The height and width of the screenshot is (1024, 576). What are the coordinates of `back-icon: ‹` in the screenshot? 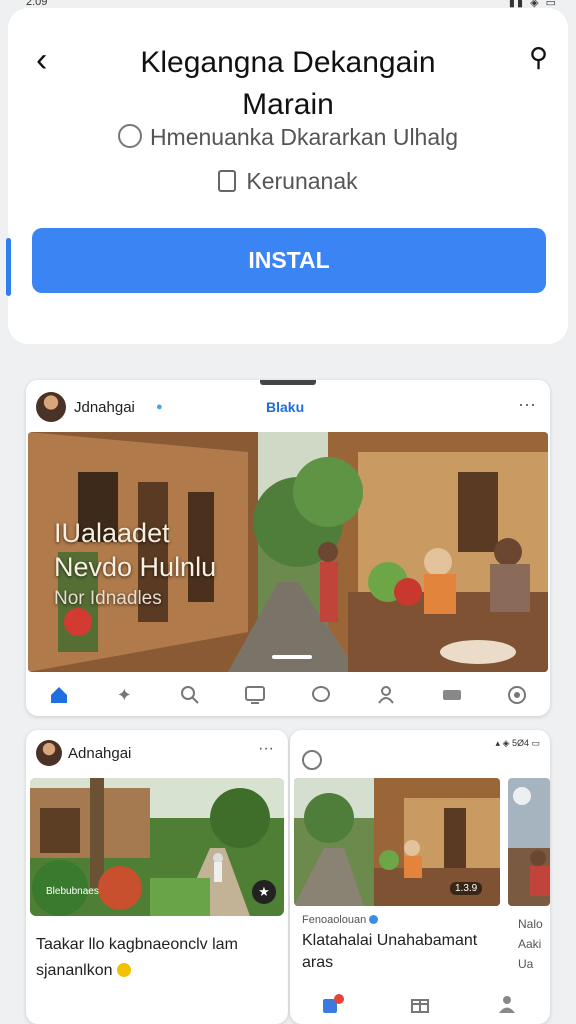 It's located at (41, 60).